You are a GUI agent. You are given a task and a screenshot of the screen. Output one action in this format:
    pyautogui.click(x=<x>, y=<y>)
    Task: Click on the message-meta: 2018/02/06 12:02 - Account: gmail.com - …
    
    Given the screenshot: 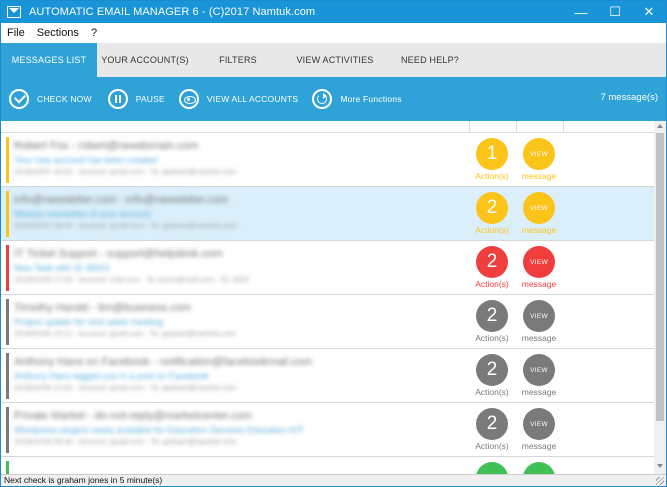 What is the action you would take?
    pyautogui.click(x=125, y=387)
    